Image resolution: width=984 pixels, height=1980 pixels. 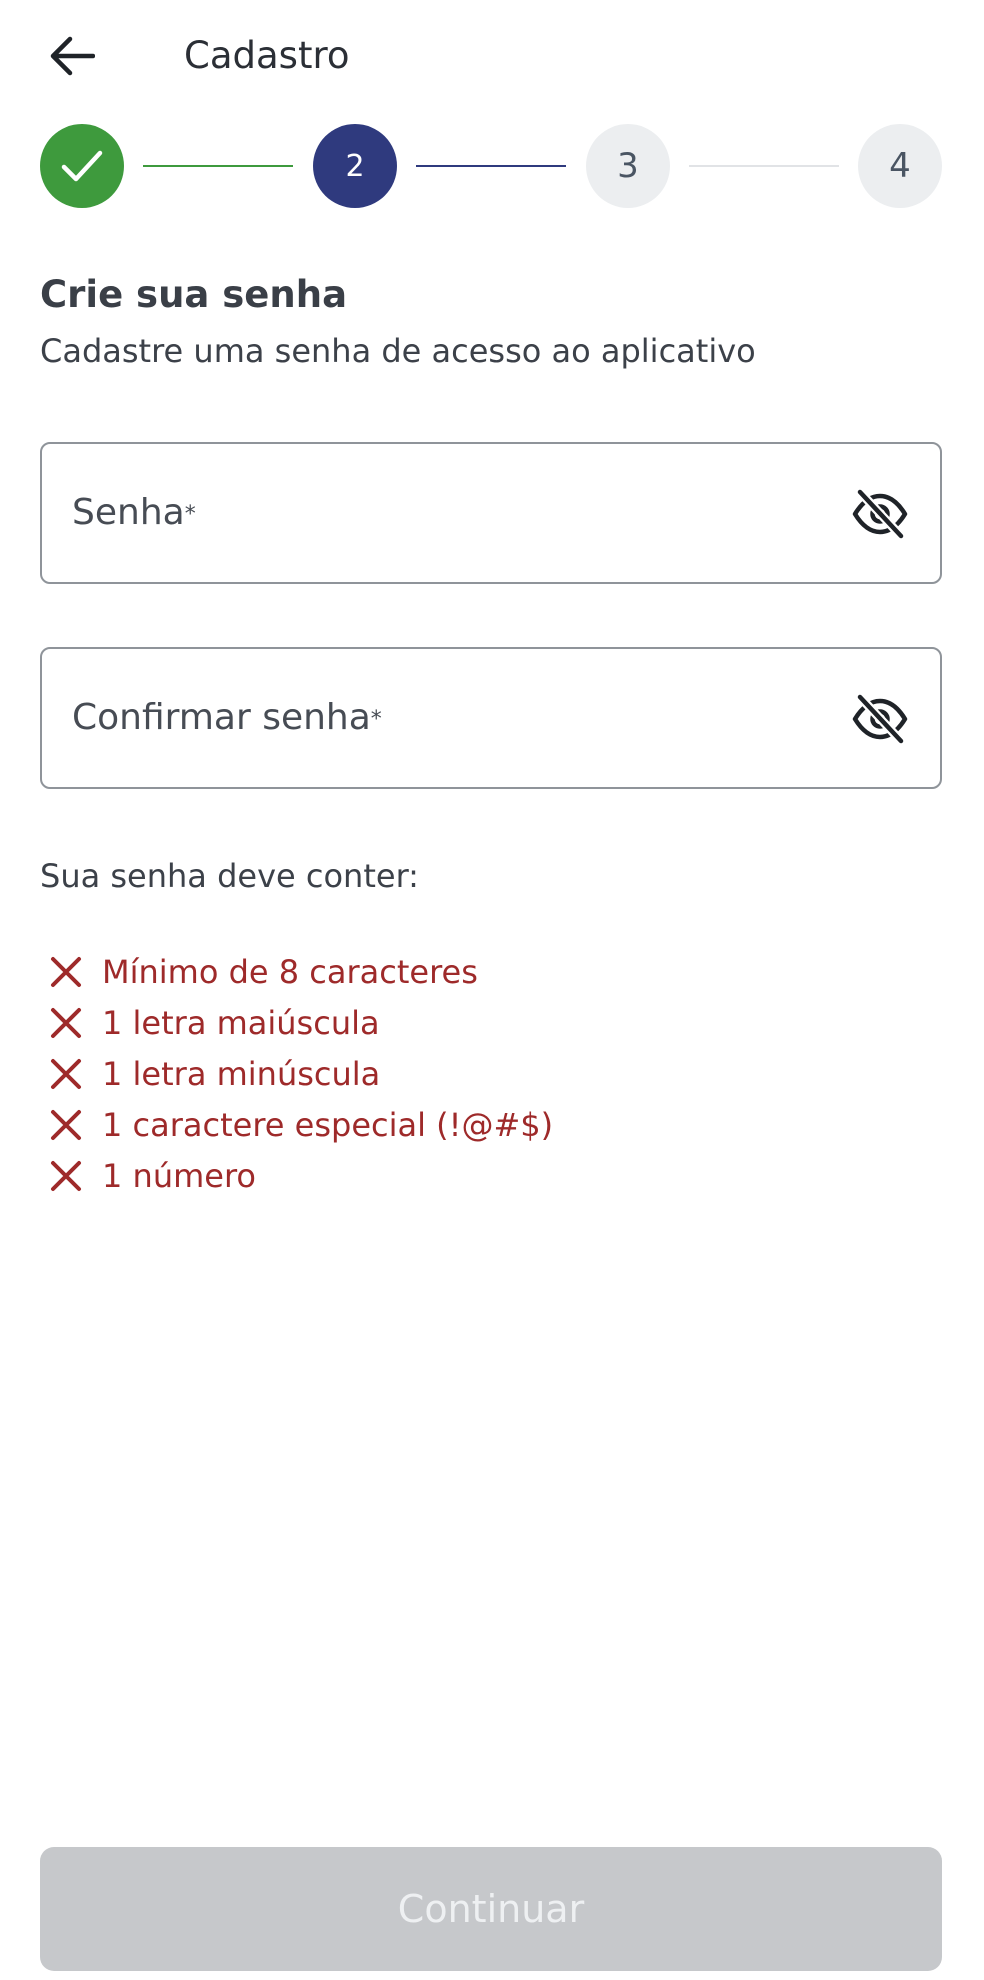 I want to click on toggle-confirm-visibility-button, so click(x=880, y=719).